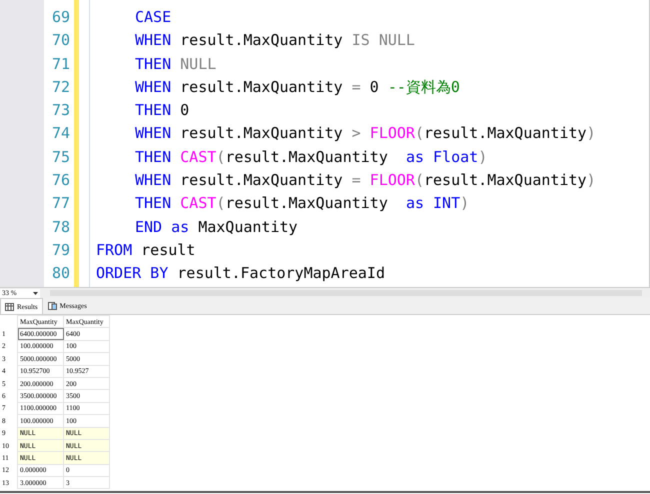  I want to click on code-line: THEN CAST(result.MaxQuantity as Float), so click(311, 158).